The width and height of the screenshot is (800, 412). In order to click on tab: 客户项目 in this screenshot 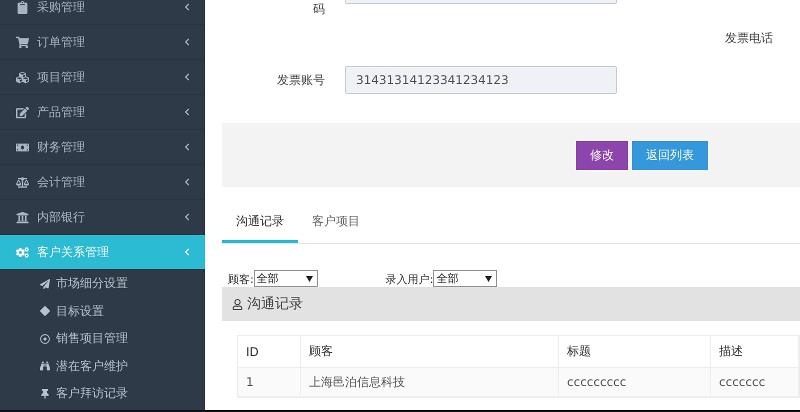, I will do `click(336, 224)`.